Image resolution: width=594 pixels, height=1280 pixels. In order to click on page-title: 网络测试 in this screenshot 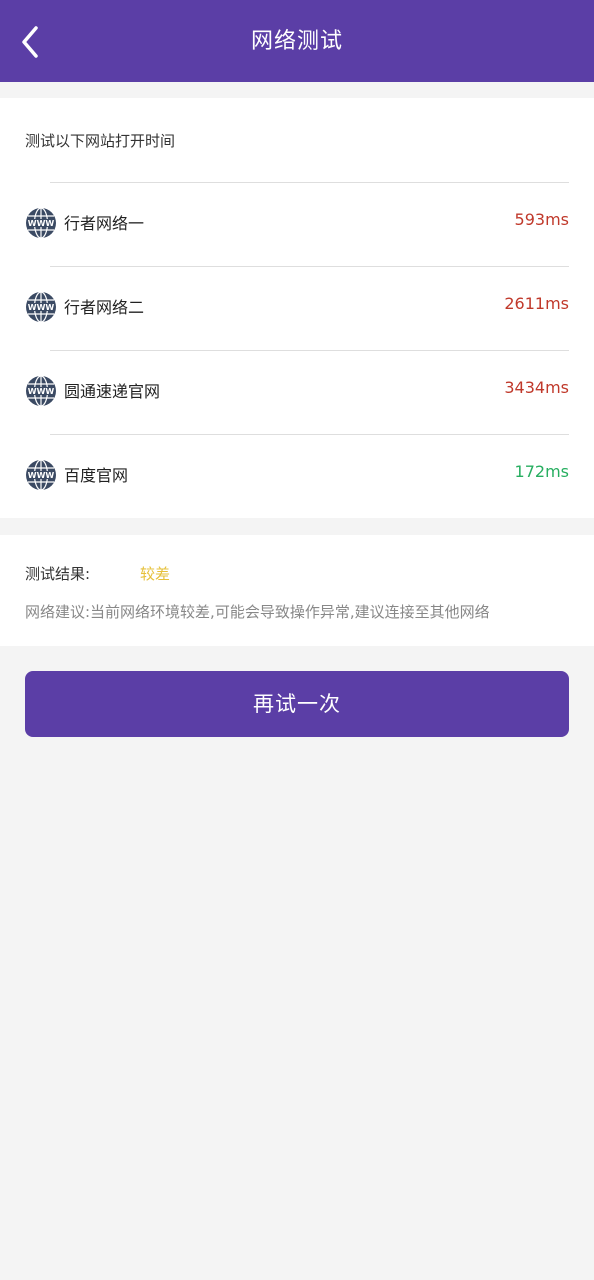, I will do `click(296, 41)`.